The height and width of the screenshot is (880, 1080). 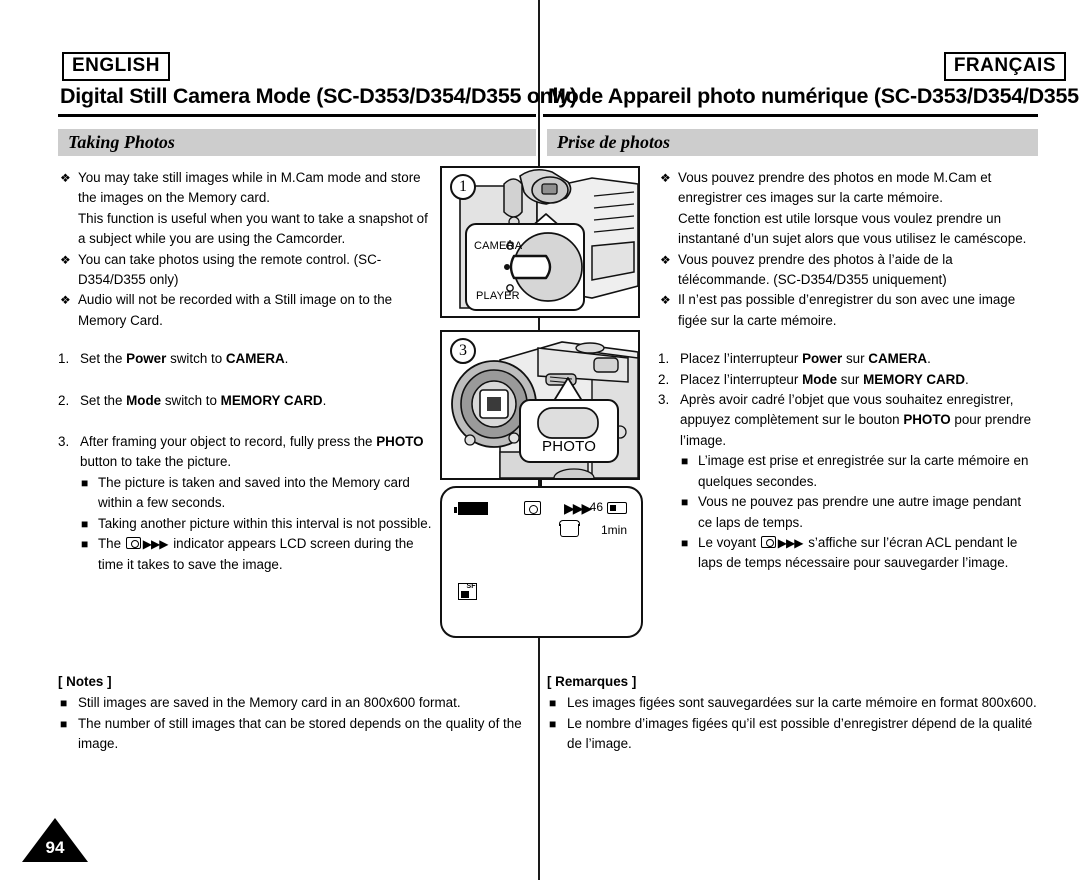 I want to click on title-rule-french, so click(x=790, y=115).